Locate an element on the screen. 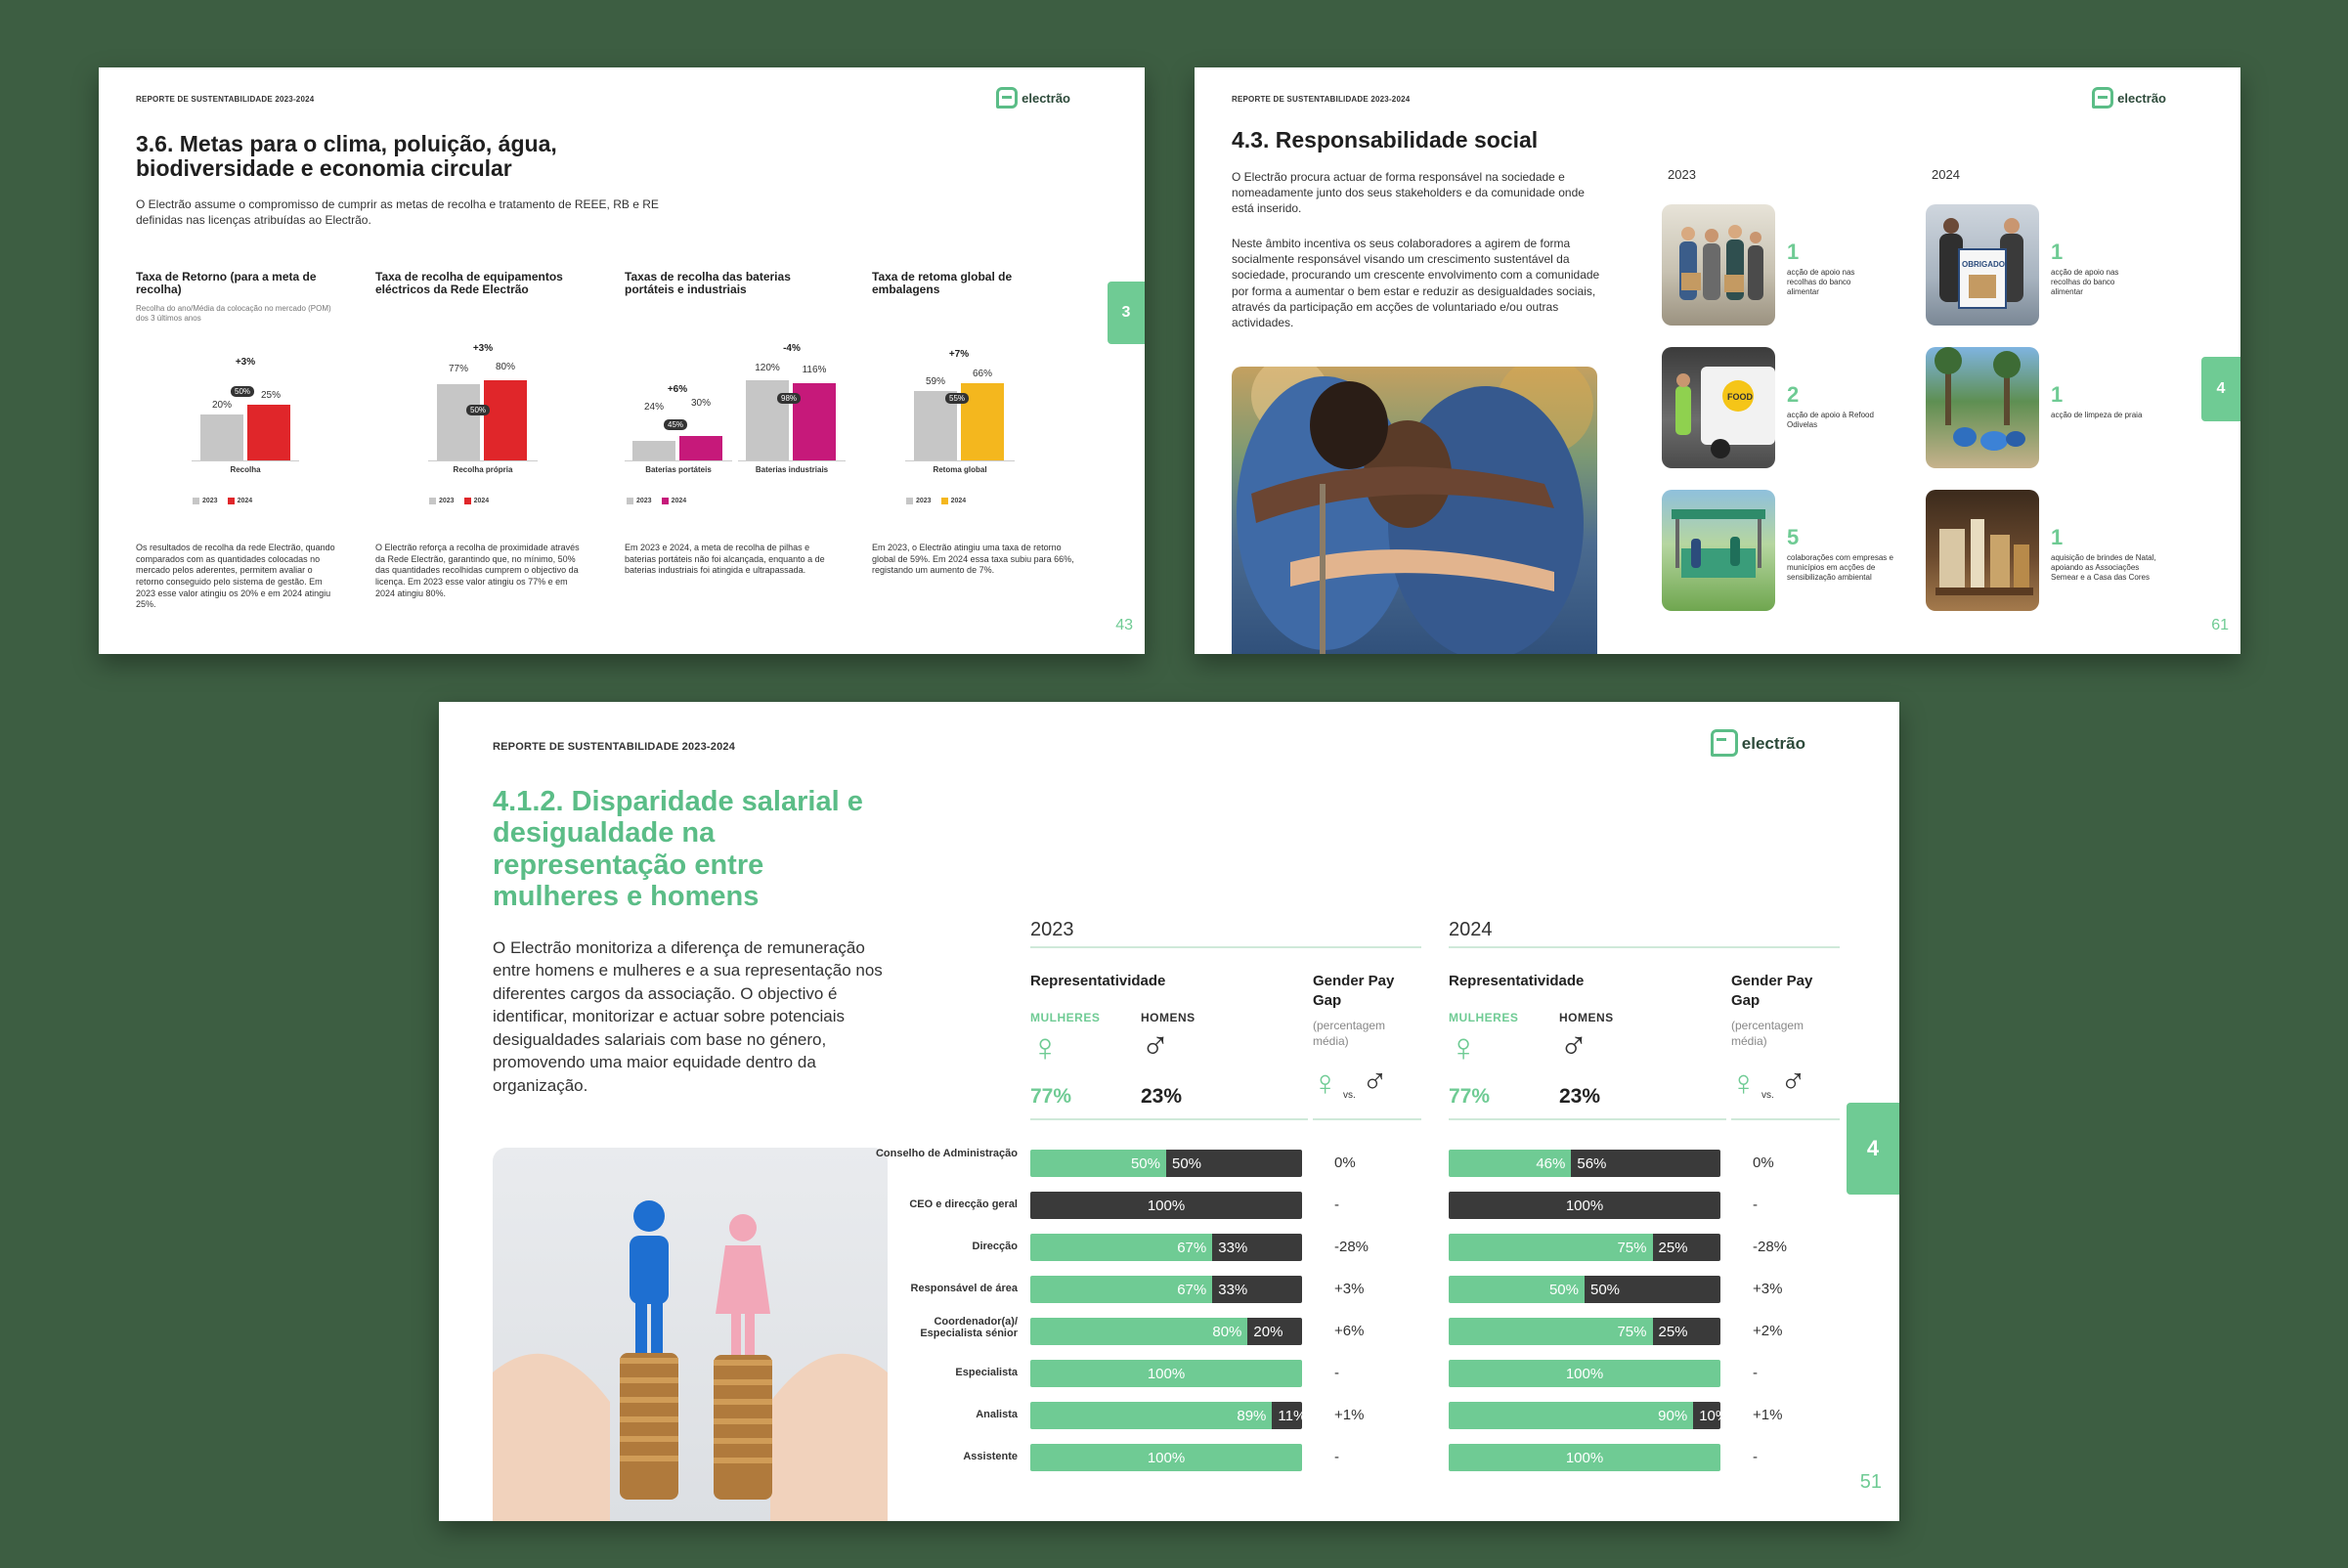 This screenshot has width=2348, height=1568. item-2023-1-number: 1 is located at coordinates (1793, 252).